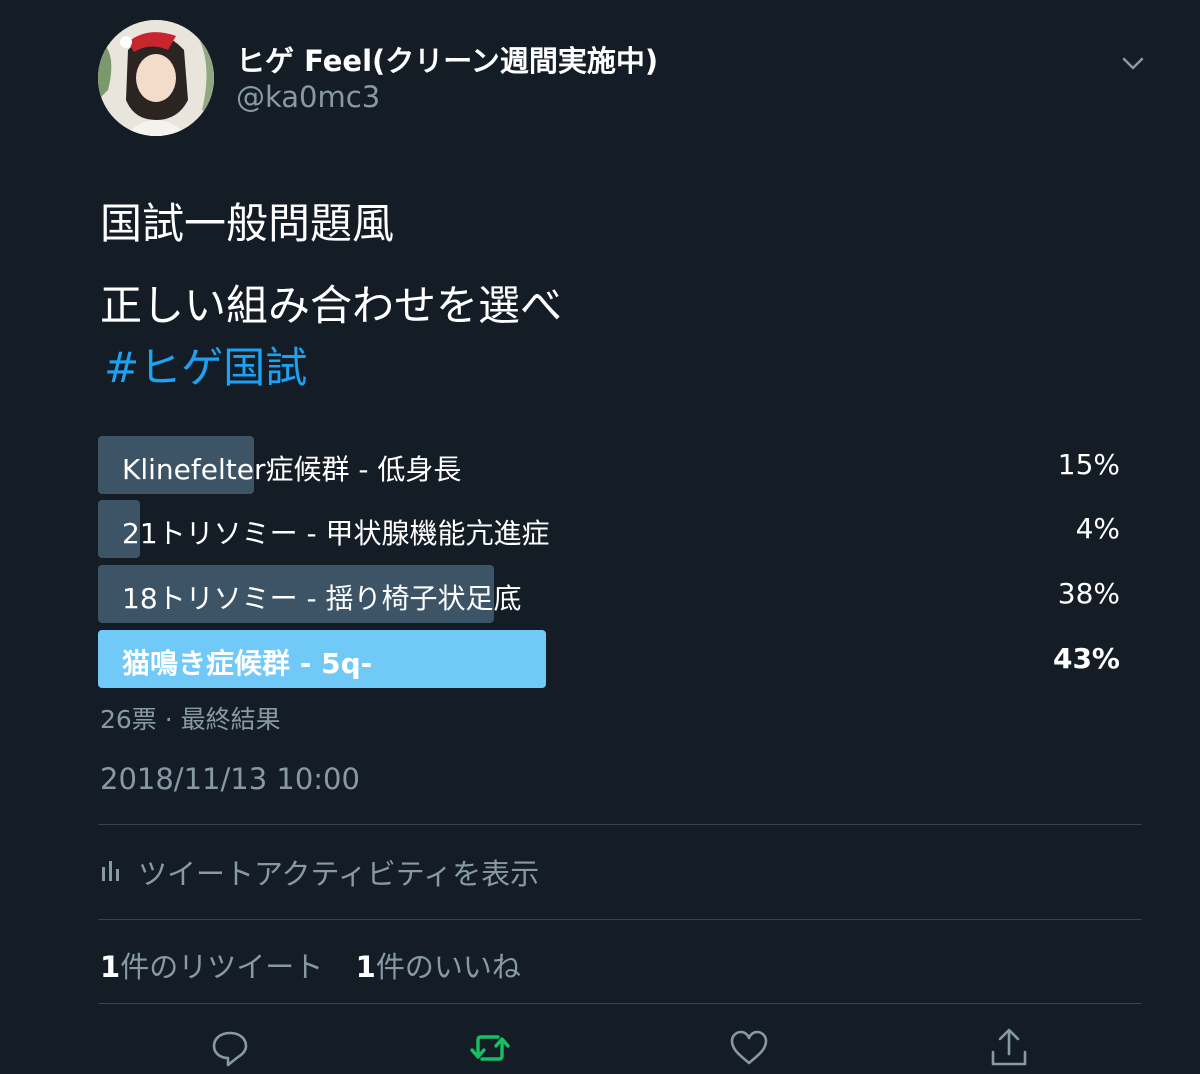 This screenshot has width=1200, height=1074. I want to click on poll-option: 21トリソミー - 甲状腺機能亢進症 4%, so click(619, 529).